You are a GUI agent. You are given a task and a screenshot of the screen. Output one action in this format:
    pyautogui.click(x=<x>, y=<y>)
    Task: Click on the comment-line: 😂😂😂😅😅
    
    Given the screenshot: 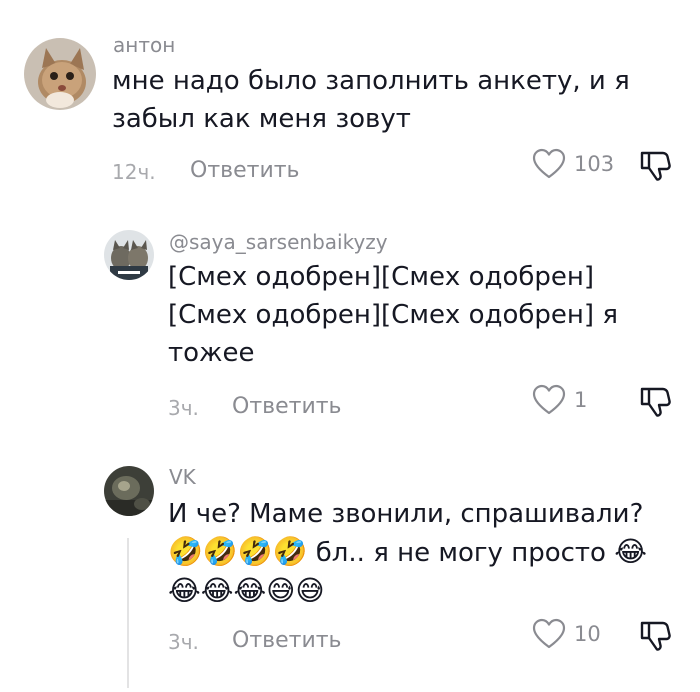 What is the action you would take?
    pyautogui.click(x=423, y=591)
    